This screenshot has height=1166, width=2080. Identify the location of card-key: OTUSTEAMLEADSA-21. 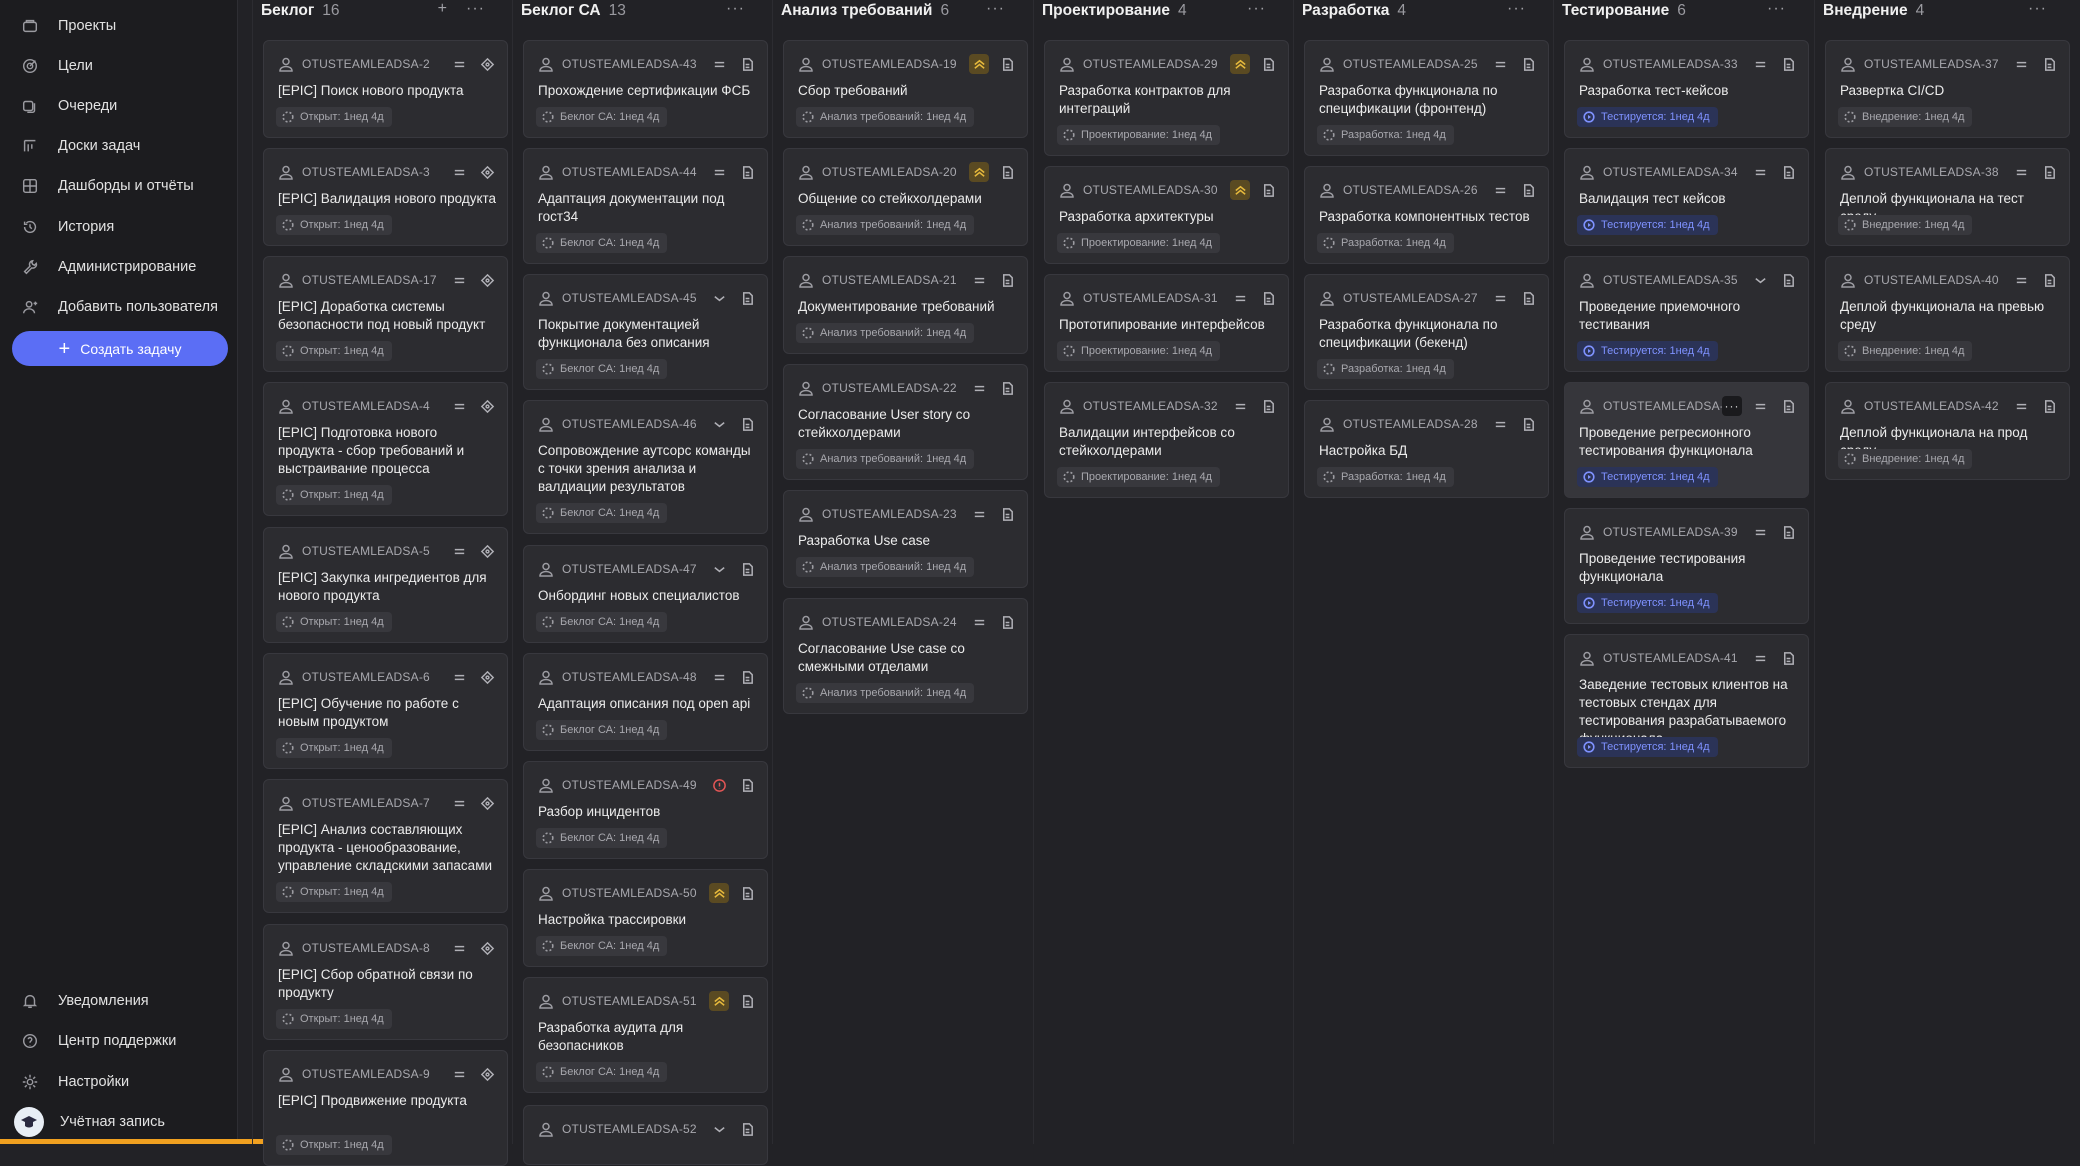
(889, 280).